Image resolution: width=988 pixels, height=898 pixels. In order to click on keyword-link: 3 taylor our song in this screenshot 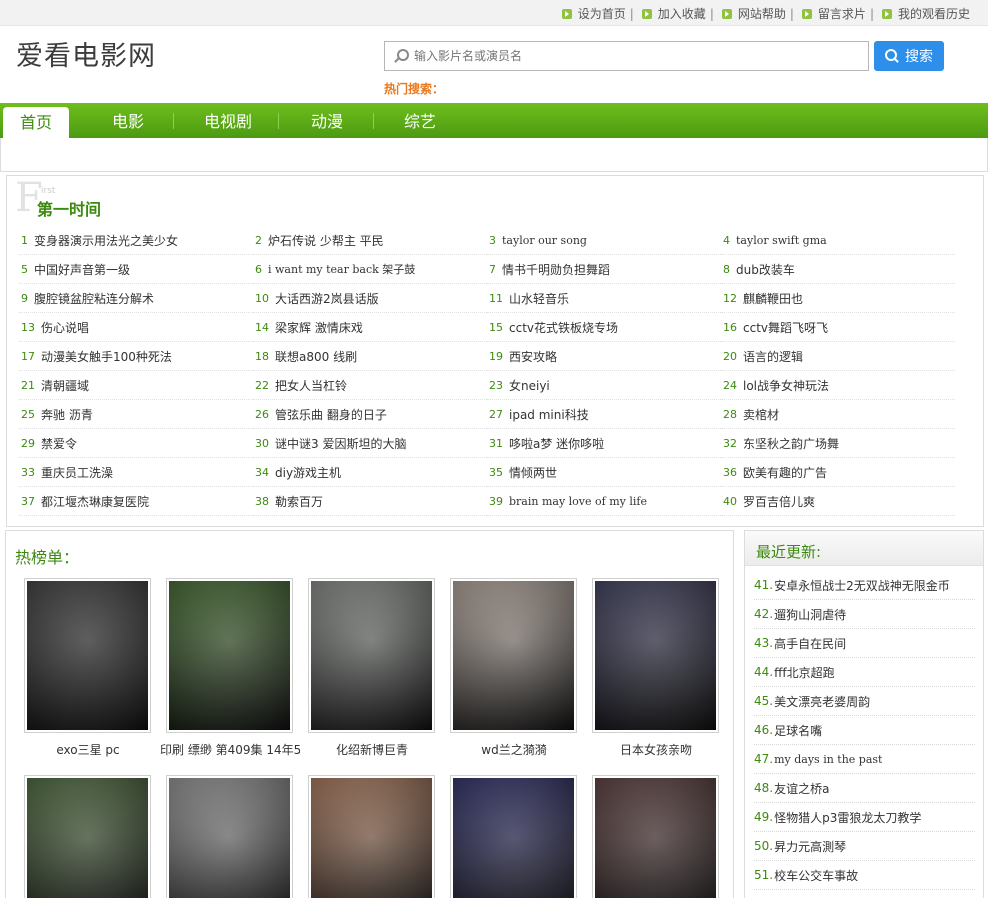, I will do `click(604, 240)`.